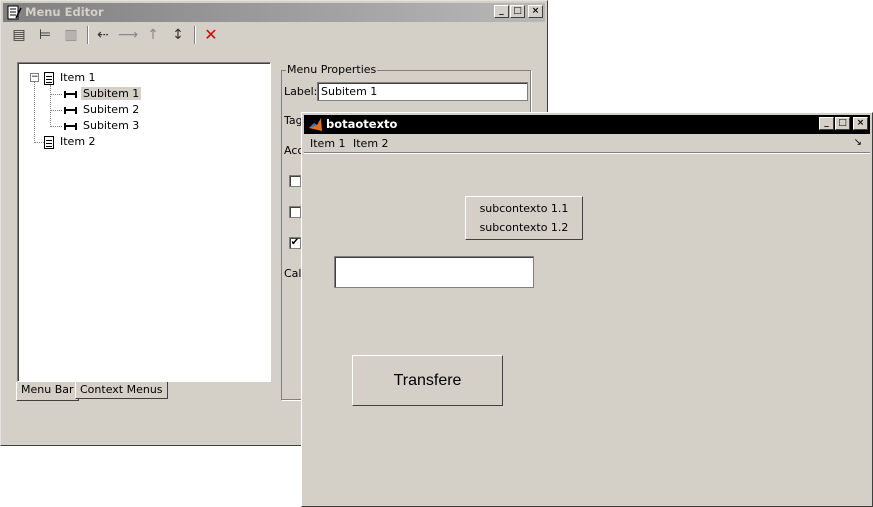  I want to click on enable-checkbox: ✔, so click(295, 243).